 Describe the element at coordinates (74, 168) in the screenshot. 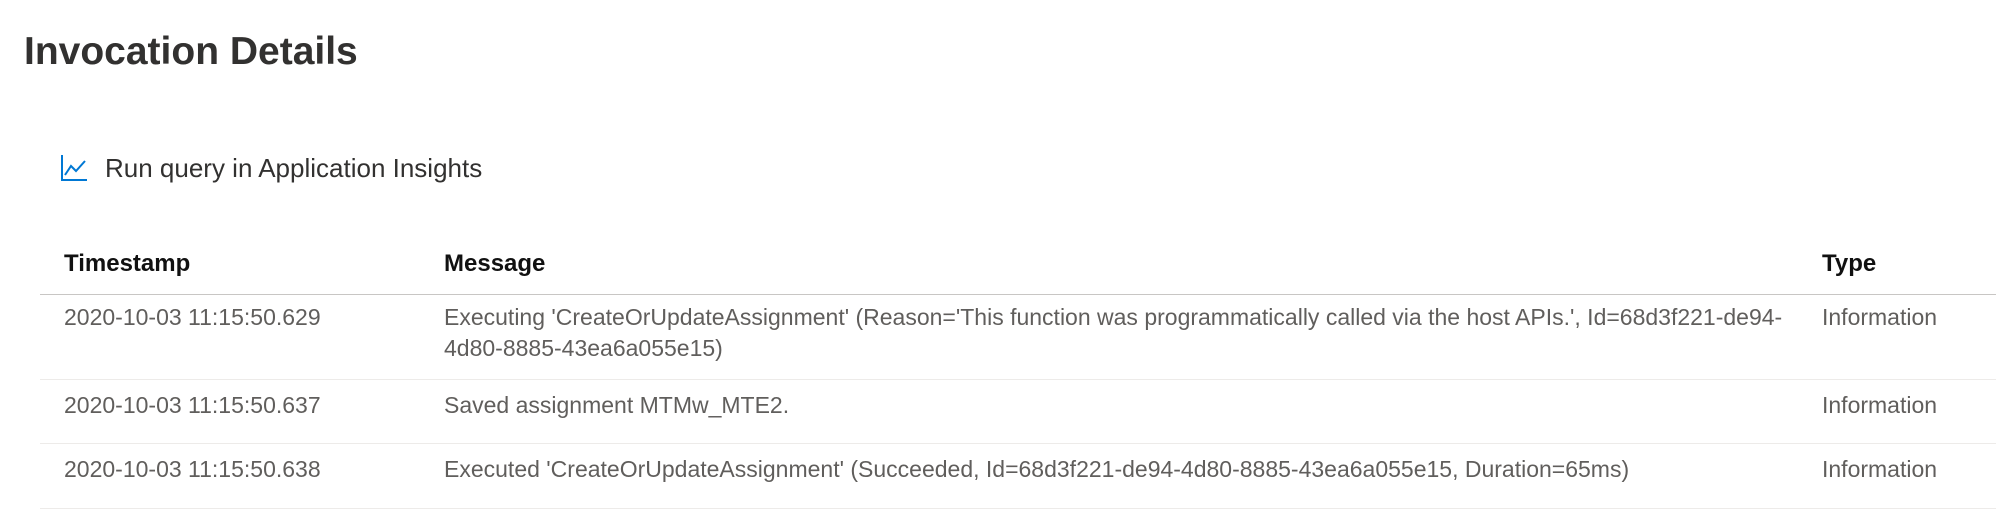

I see `line-chart-icon` at that location.